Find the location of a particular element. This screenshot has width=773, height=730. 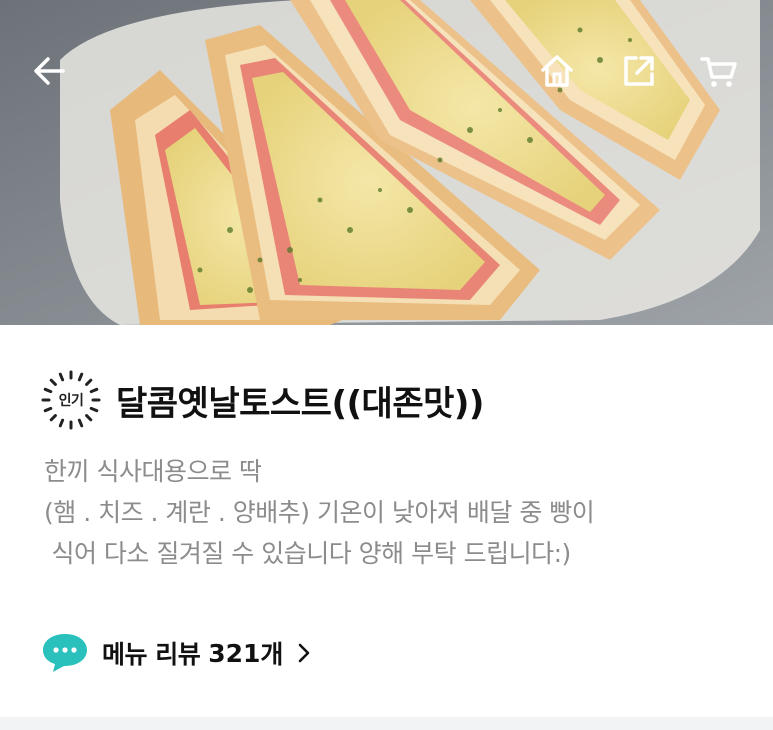

section-divider is located at coordinates (386, 723).